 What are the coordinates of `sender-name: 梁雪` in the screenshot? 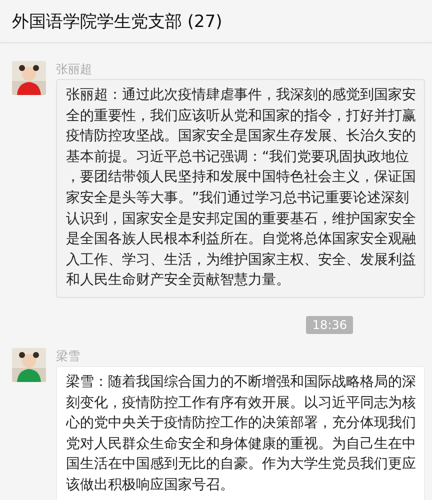 It's located at (68, 356).